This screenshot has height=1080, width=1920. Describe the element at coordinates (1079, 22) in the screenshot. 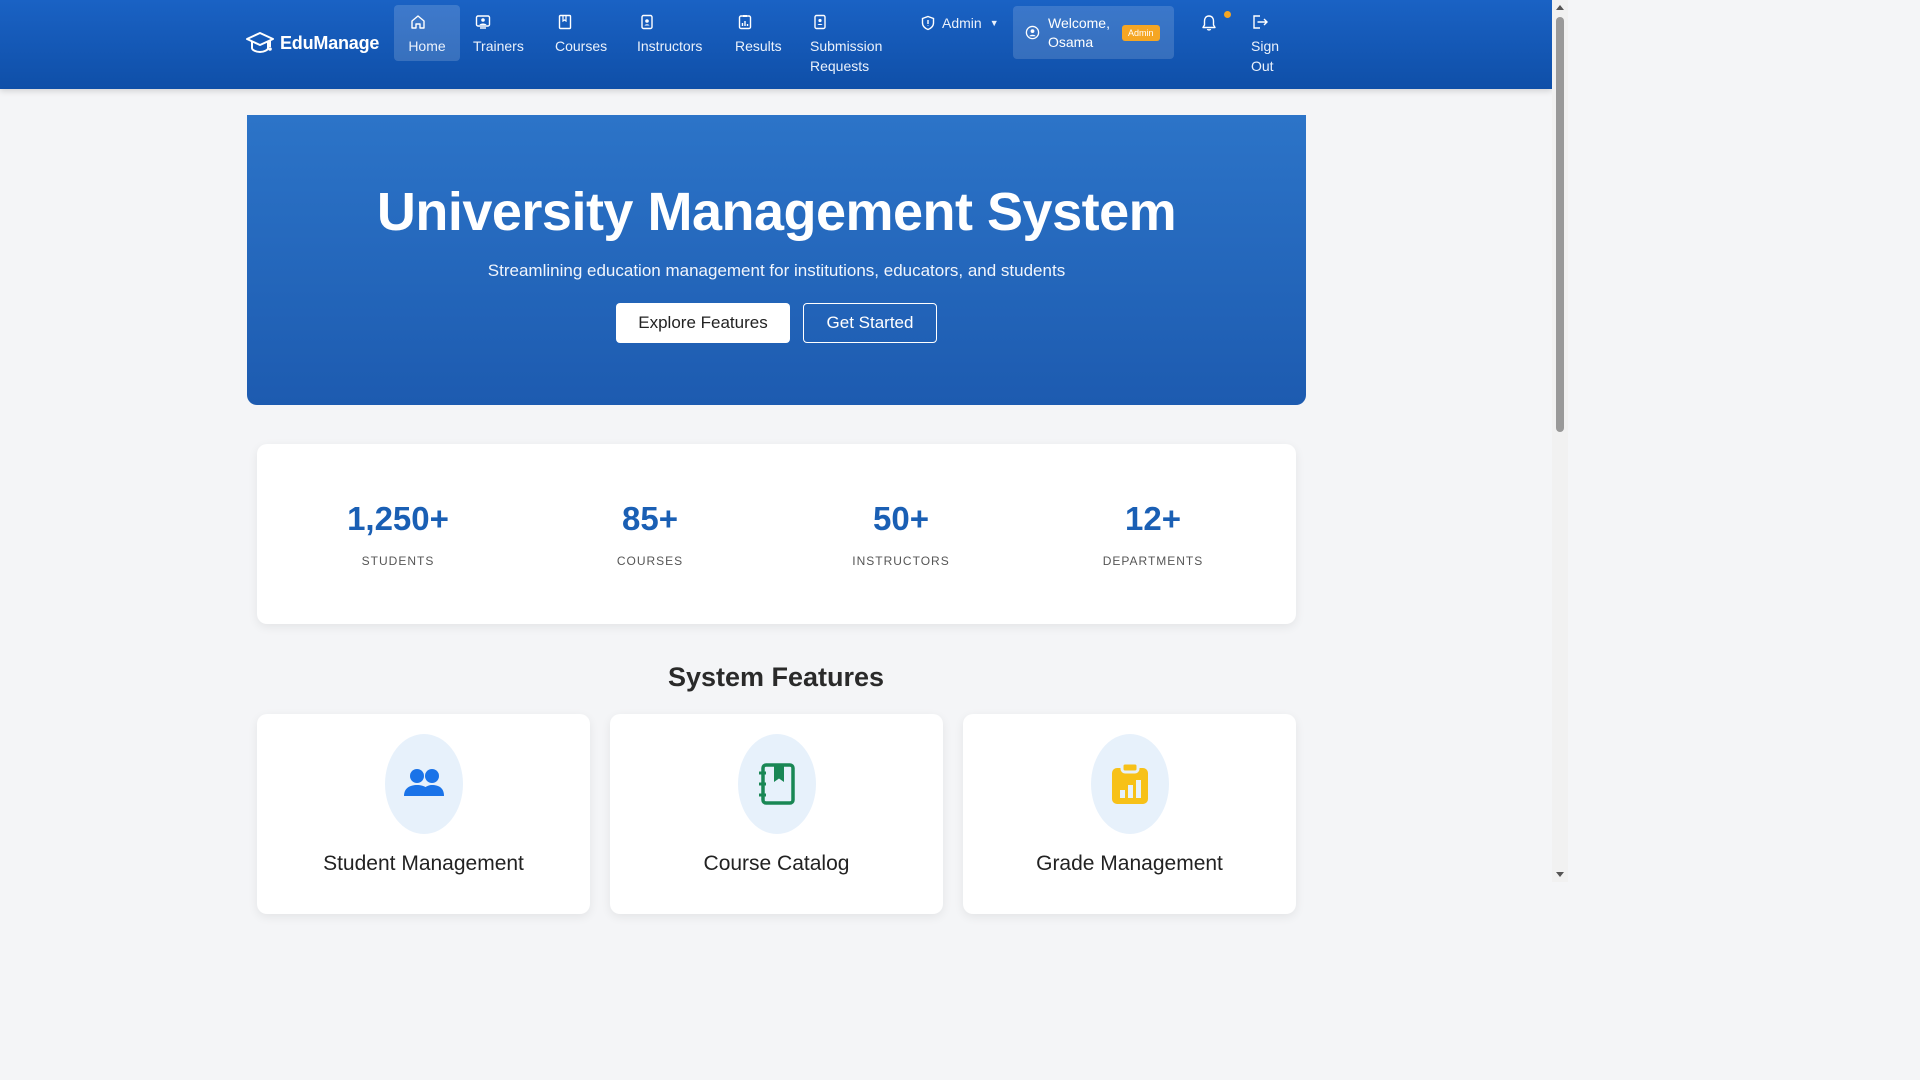

I see `welcome-greeting: Welcome,` at that location.